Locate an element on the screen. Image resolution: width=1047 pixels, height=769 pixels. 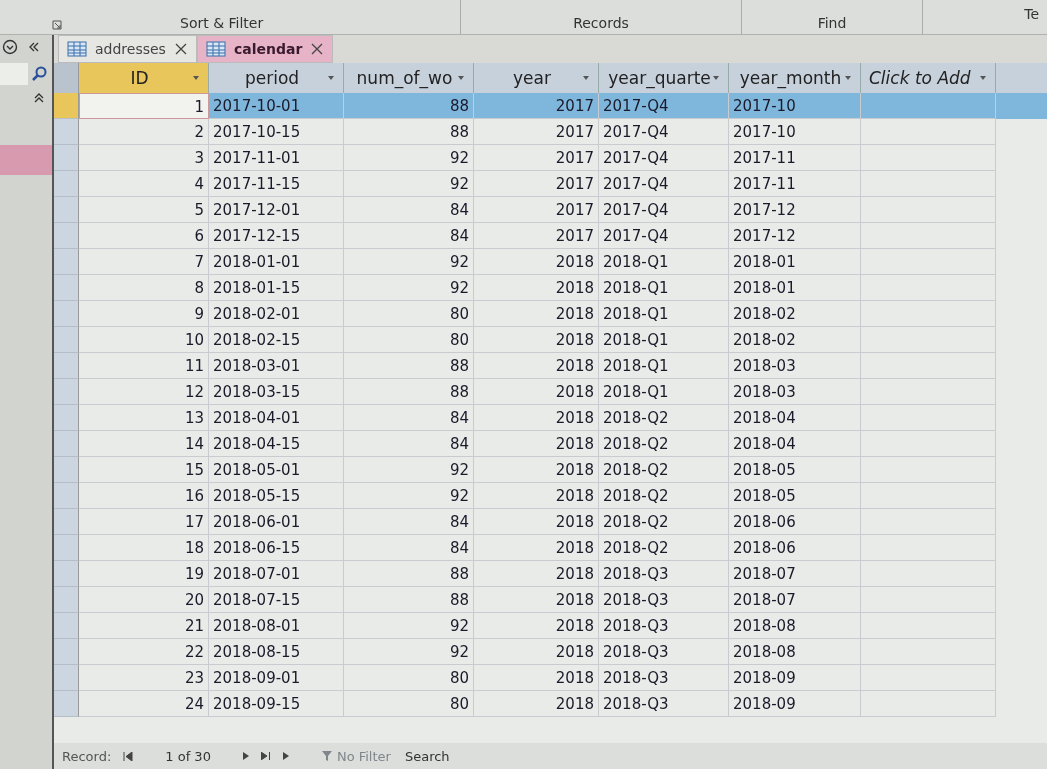
table-cell: 2 is located at coordinates (144, 132).